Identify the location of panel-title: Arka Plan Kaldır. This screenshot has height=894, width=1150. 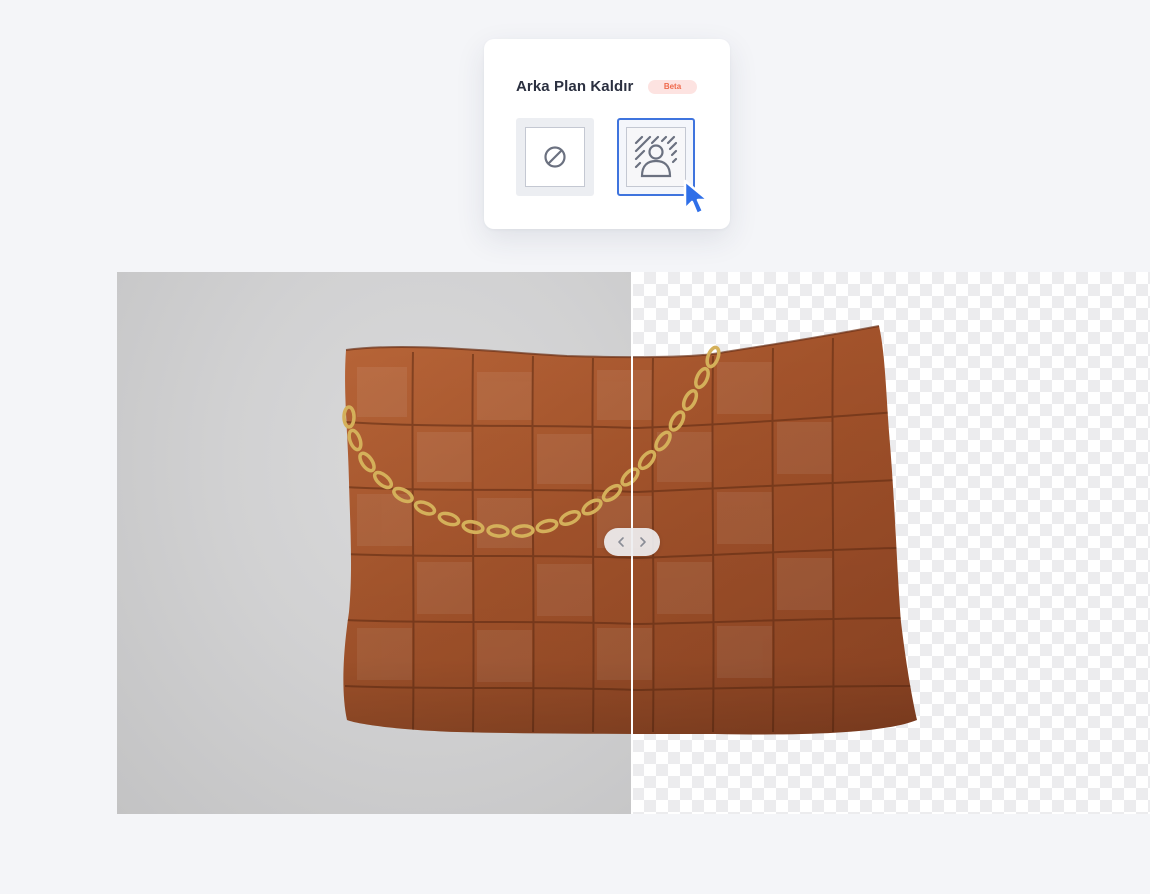
(575, 86).